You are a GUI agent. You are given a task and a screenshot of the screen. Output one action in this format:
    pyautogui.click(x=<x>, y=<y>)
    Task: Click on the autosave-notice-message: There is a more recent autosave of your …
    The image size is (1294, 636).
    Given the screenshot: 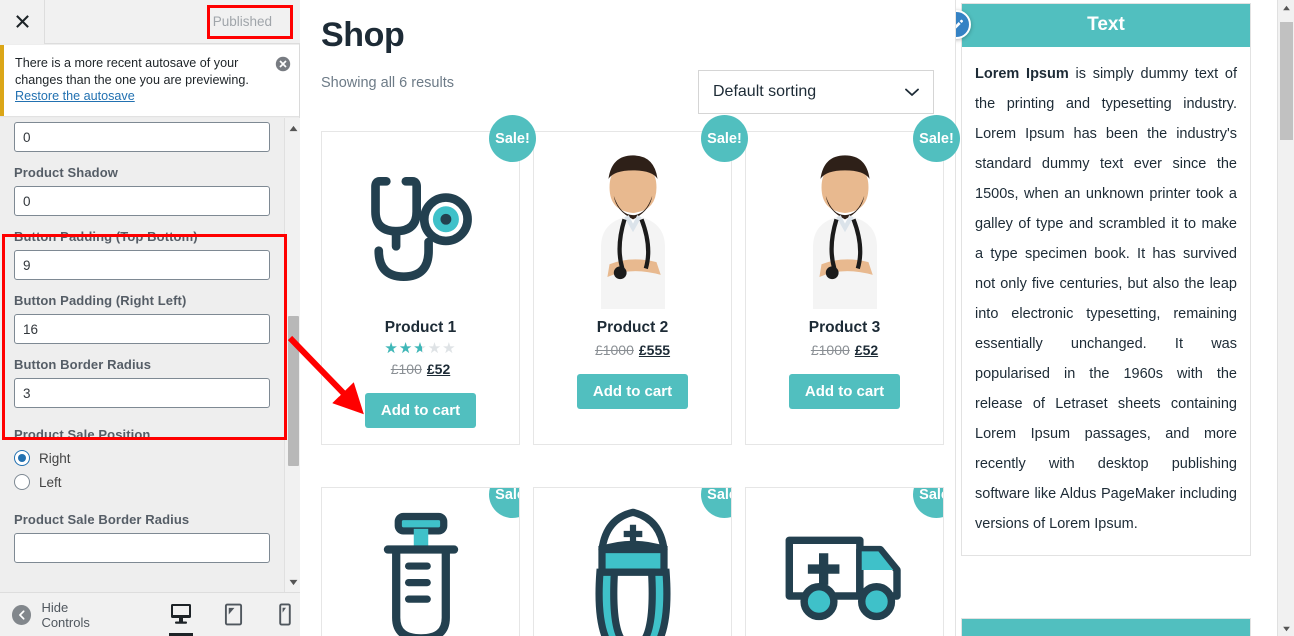 What is the action you would take?
    pyautogui.click(x=132, y=71)
    